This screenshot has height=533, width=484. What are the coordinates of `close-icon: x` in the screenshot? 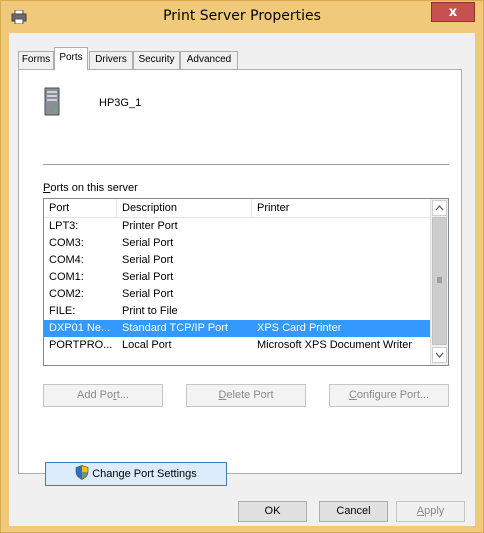 It's located at (453, 12).